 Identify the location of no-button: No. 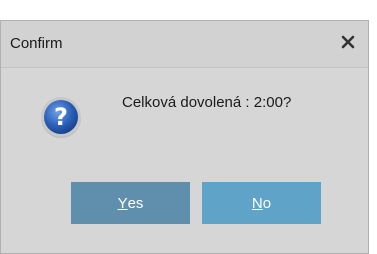
(261, 203).